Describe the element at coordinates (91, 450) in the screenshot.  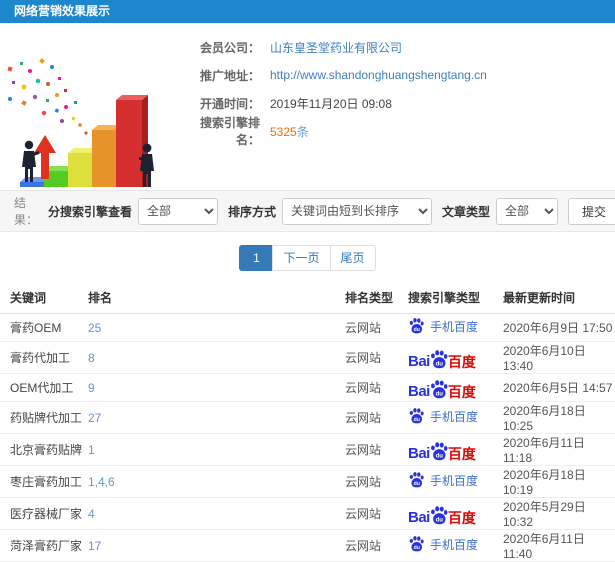
I see `rank-link: 1` at that location.